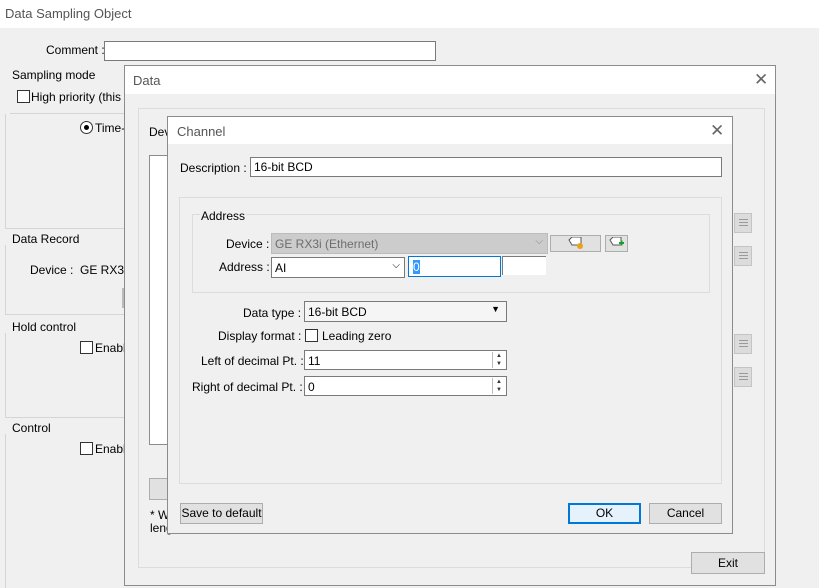  Describe the element at coordinates (281, 268) in the screenshot. I see `address-type-value: AI` at that location.